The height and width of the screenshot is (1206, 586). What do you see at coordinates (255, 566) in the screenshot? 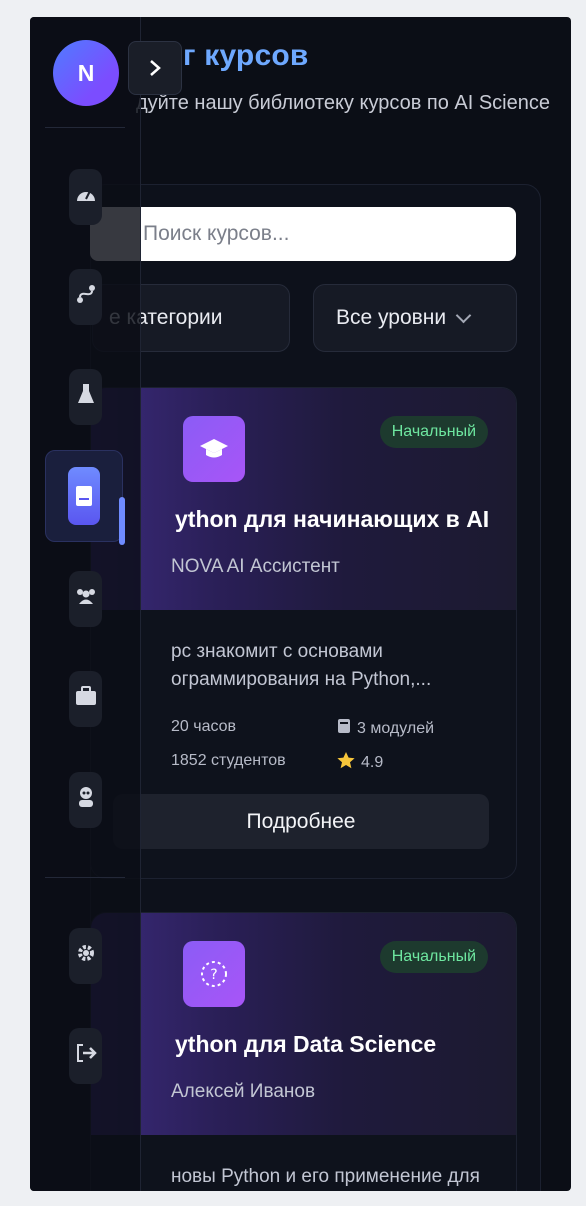
I see `course-author: NOVA AI Ассистент` at bounding box center [255, 566].